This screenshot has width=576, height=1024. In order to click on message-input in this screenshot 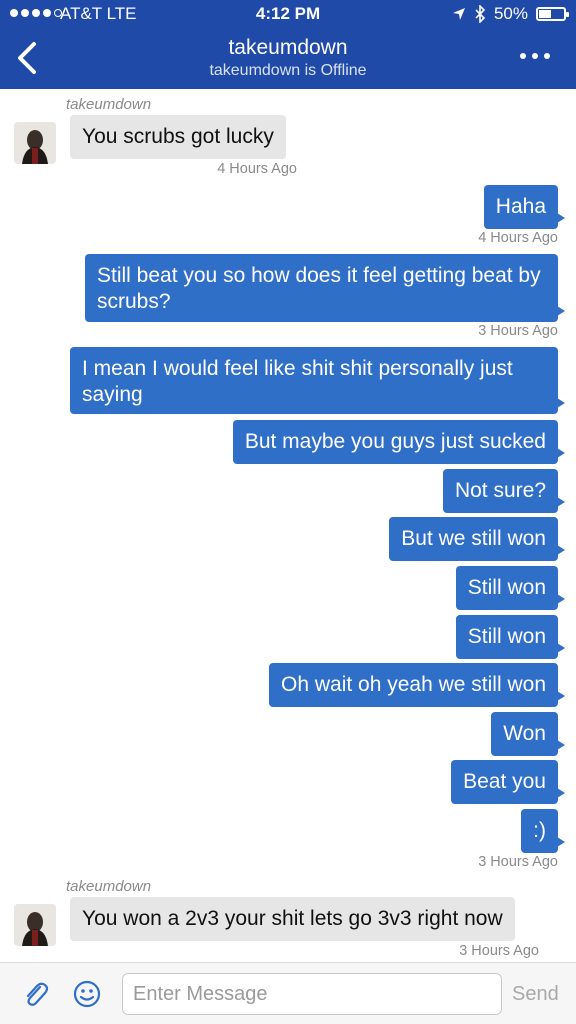, I will do `click(312, 994)`.